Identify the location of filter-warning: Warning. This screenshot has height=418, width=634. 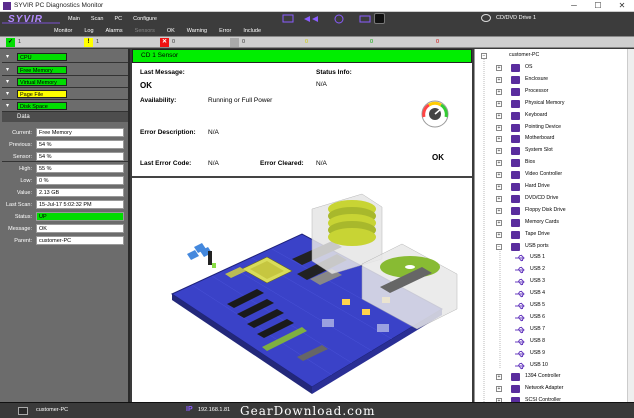
(197, 31).